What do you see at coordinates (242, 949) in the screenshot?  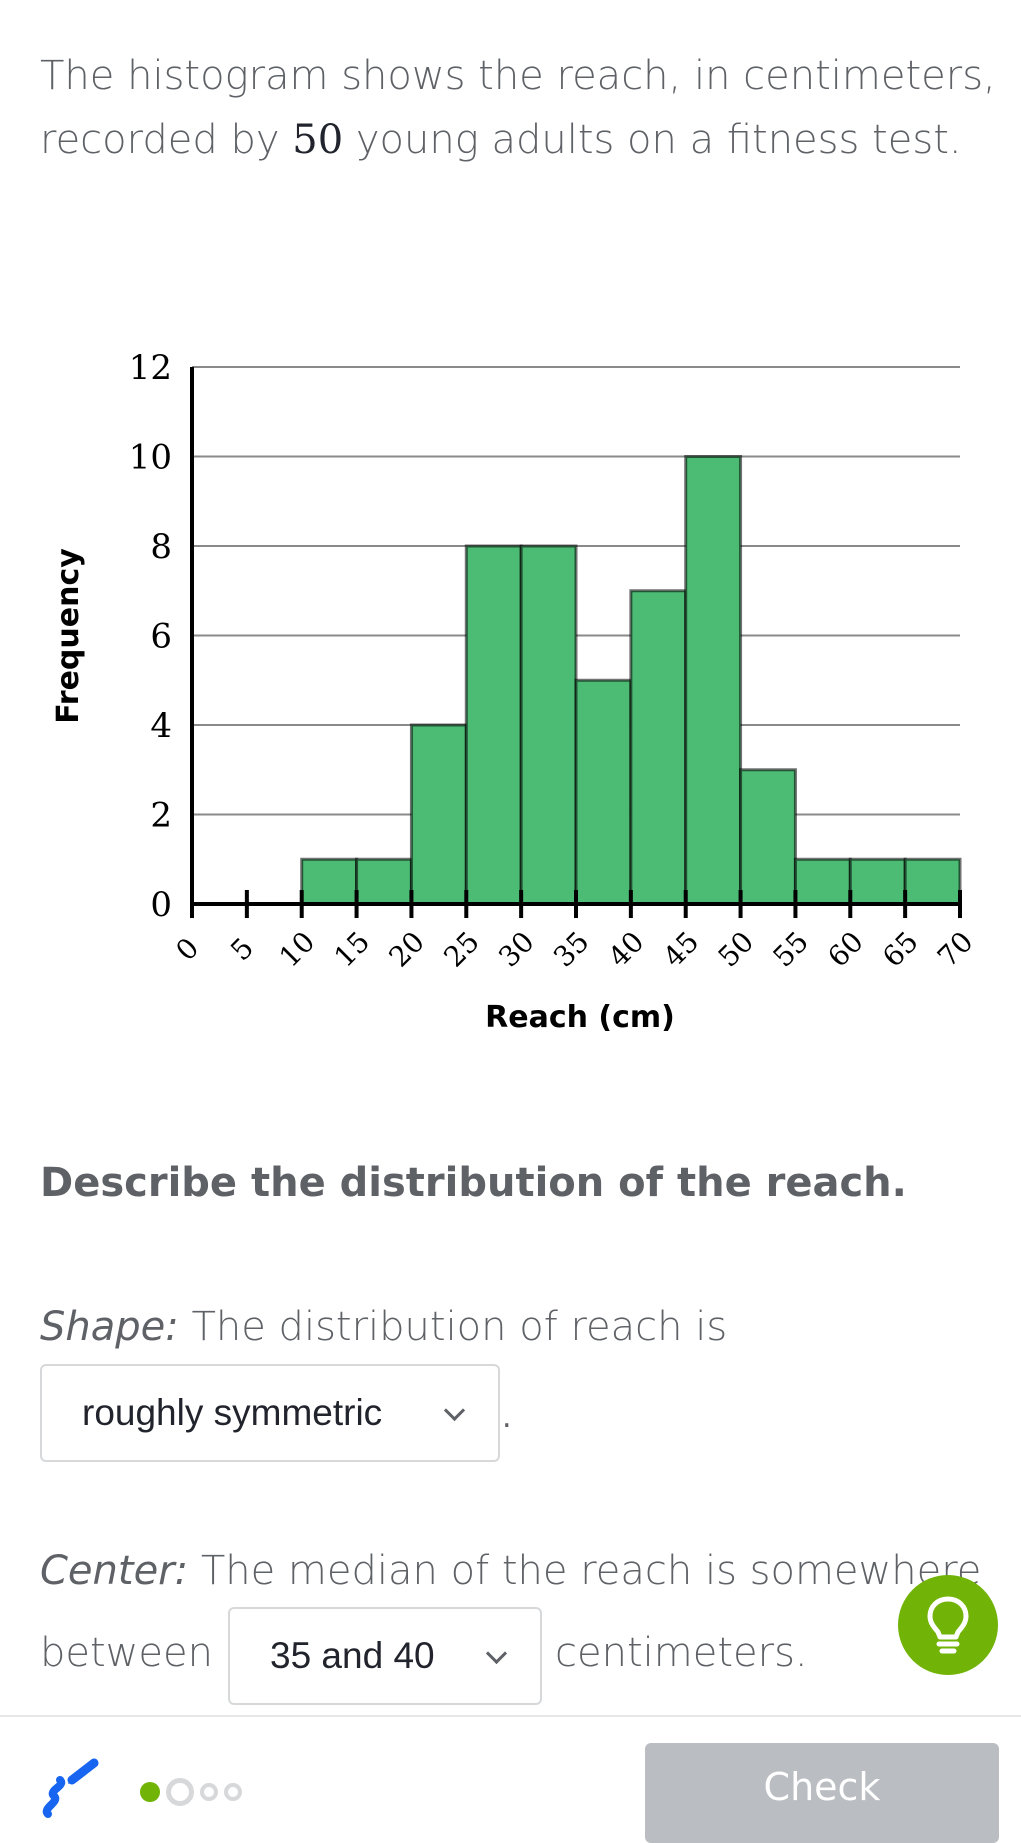 I see `x-tick-label: 5` at bounding box center [242, 949].